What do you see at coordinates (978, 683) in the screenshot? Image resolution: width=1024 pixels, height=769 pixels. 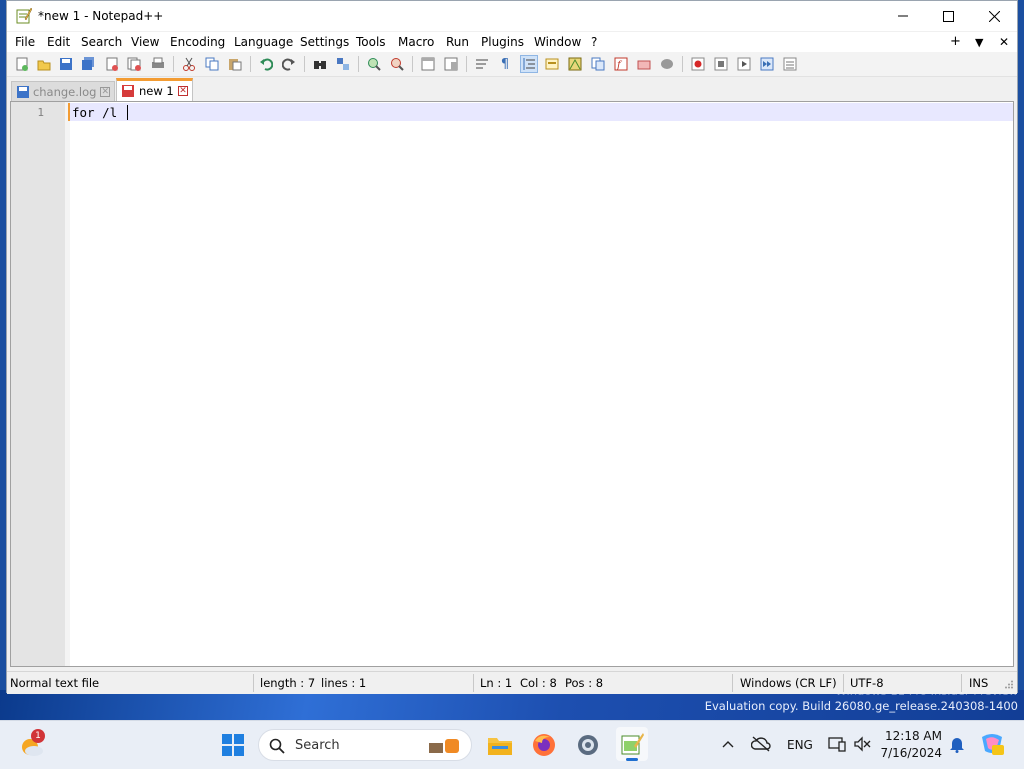 I see `status-insert-mode: INS` at bounding box center [978, 683].